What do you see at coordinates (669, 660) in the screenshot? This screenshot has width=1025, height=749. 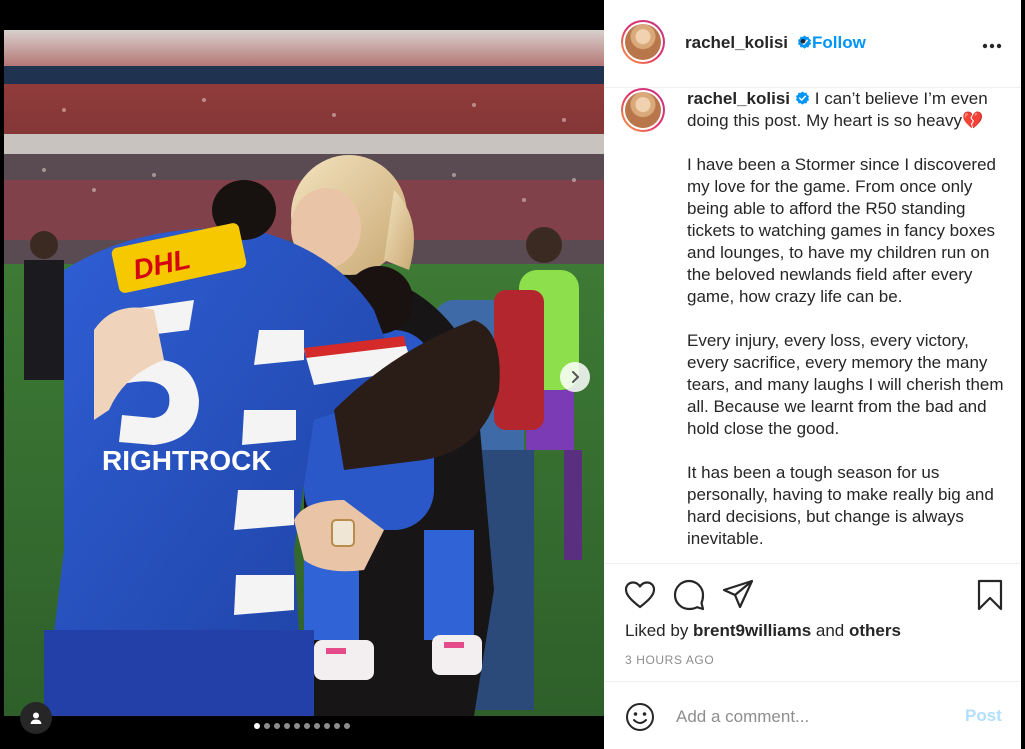 I see `post-timestamp: 3 HOURS AGO` at bounding box center [669, 660].